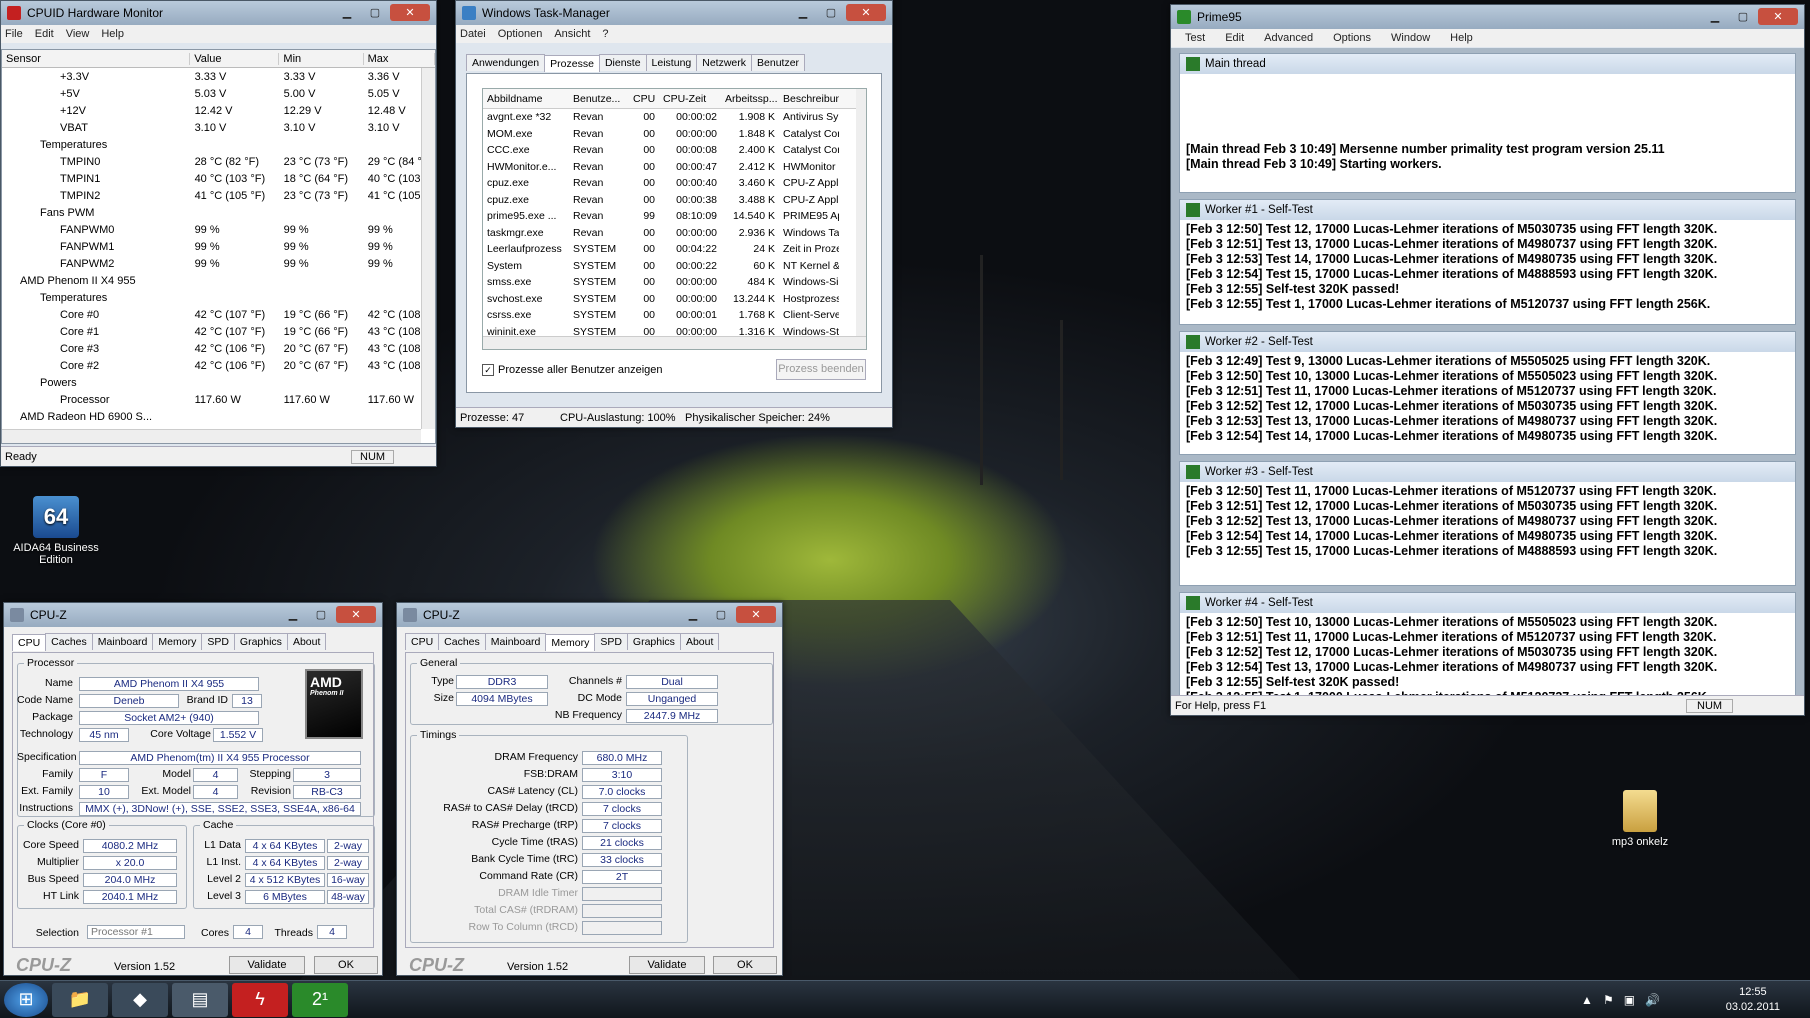 The height and width of the screenshot is (1018, 1810). I want to click on menu-item: View, so click(78, 34).